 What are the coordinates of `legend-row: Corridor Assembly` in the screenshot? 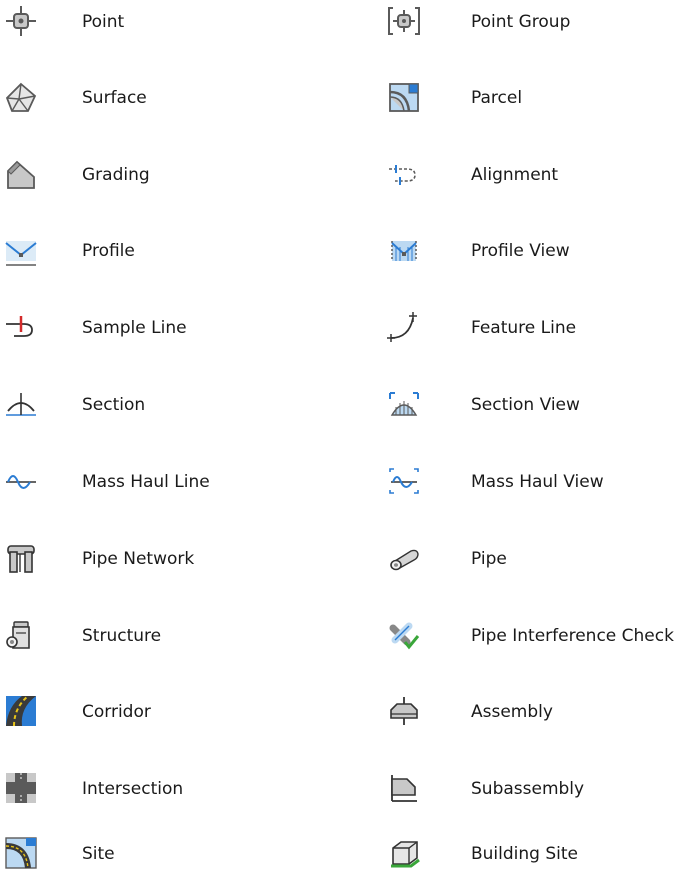 It's located at (349, 714).